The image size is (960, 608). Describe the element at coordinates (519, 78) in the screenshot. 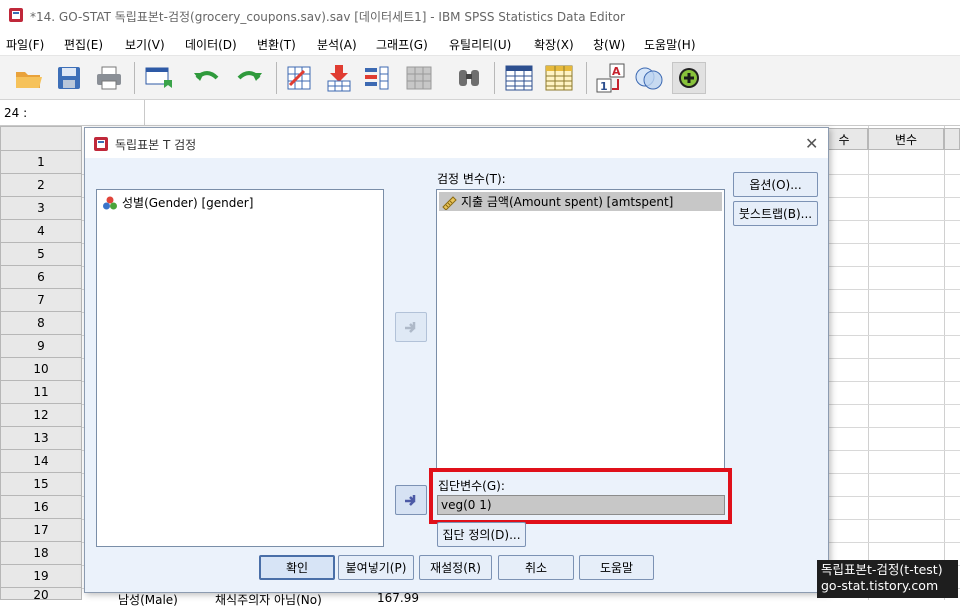

I see `grid-icon` at that location.